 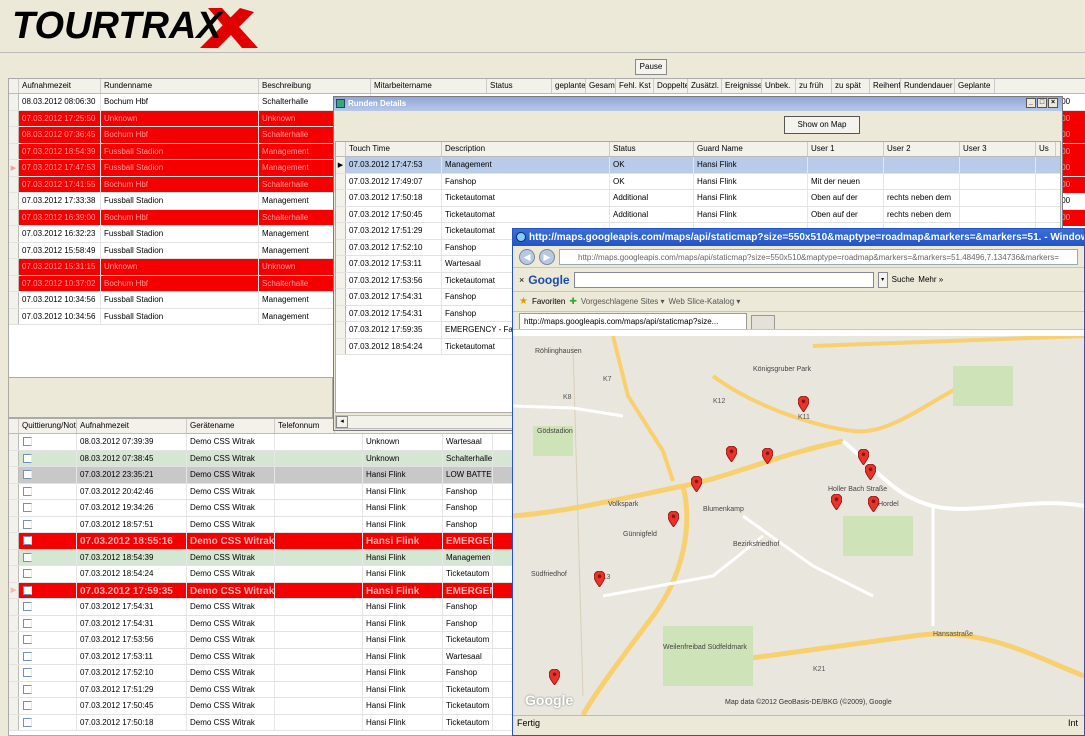 What do you see at coordinates (394, 346) in the screenshot?
I see `cell-t: 07.03.2012 18:54:24` at bounding box center [394, 346].